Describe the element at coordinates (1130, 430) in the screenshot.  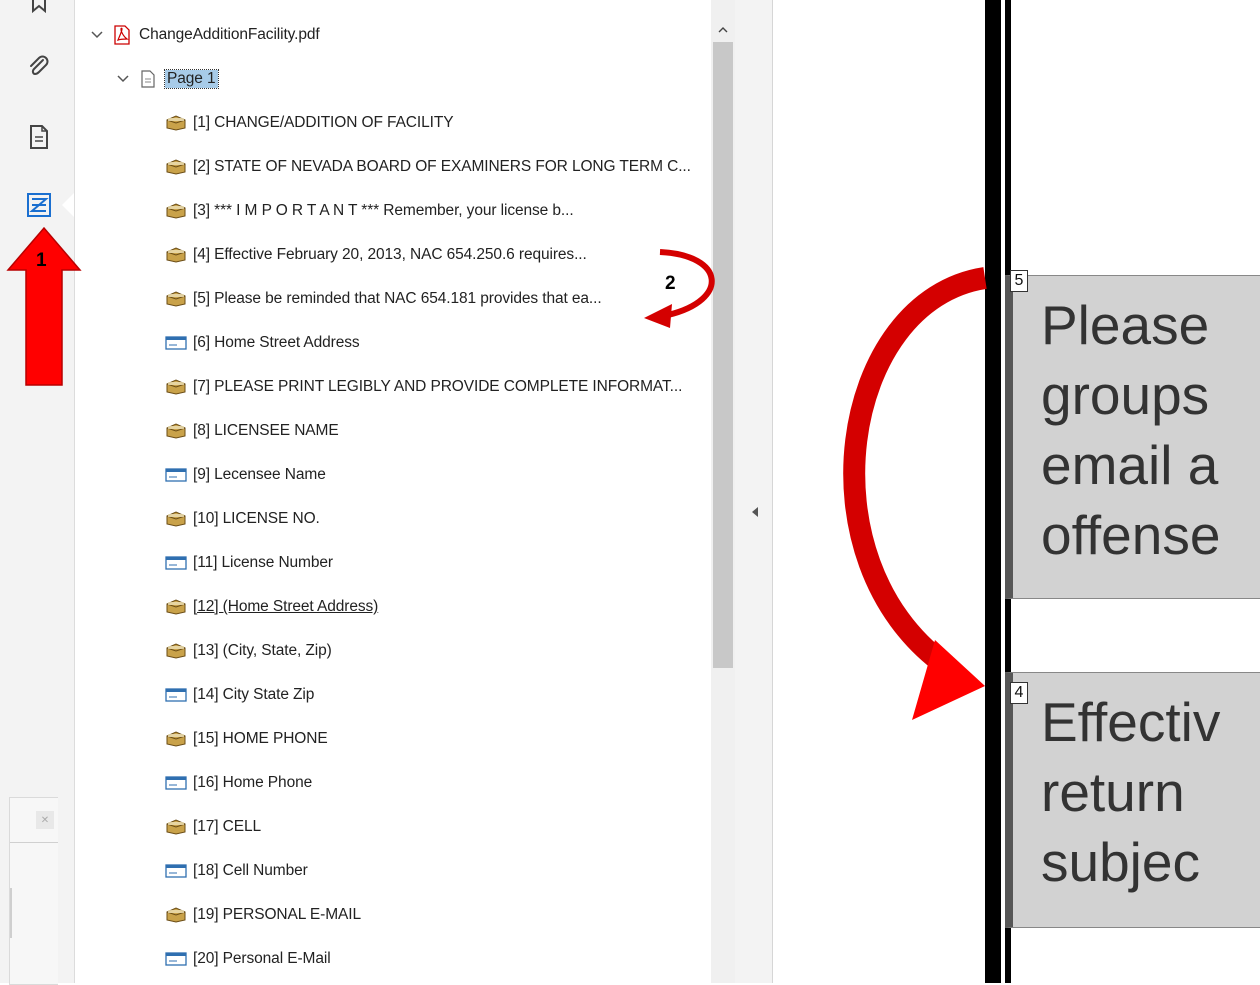
I see `tag-5-text: Please groups email a offense` at that location.